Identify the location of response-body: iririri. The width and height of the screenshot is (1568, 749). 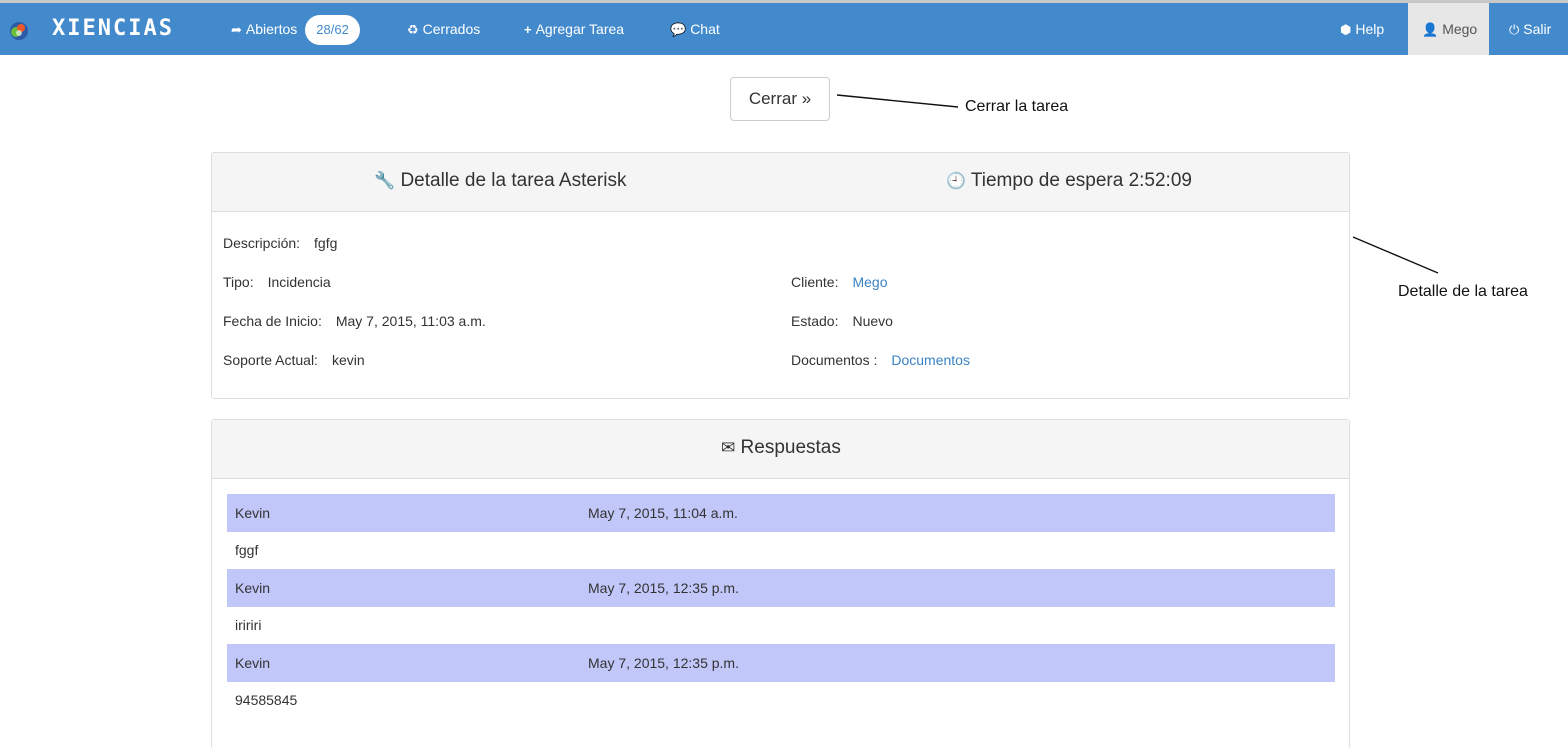
(248, 625).